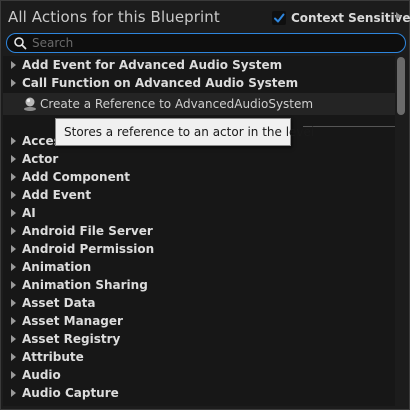 The height and width of the screenshot is (410, 410). What do you see at coordinates (349, 126) in the screenshot?
I see `section-divider` at bounding box center [349, 126].